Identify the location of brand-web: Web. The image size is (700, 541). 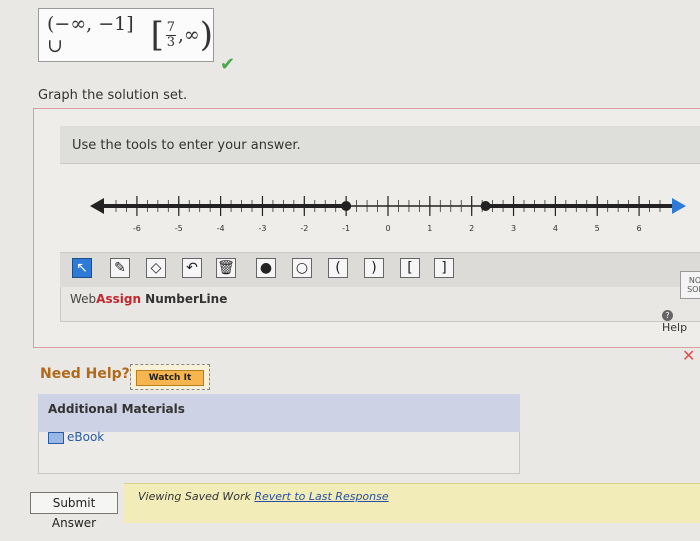
(83, 299).